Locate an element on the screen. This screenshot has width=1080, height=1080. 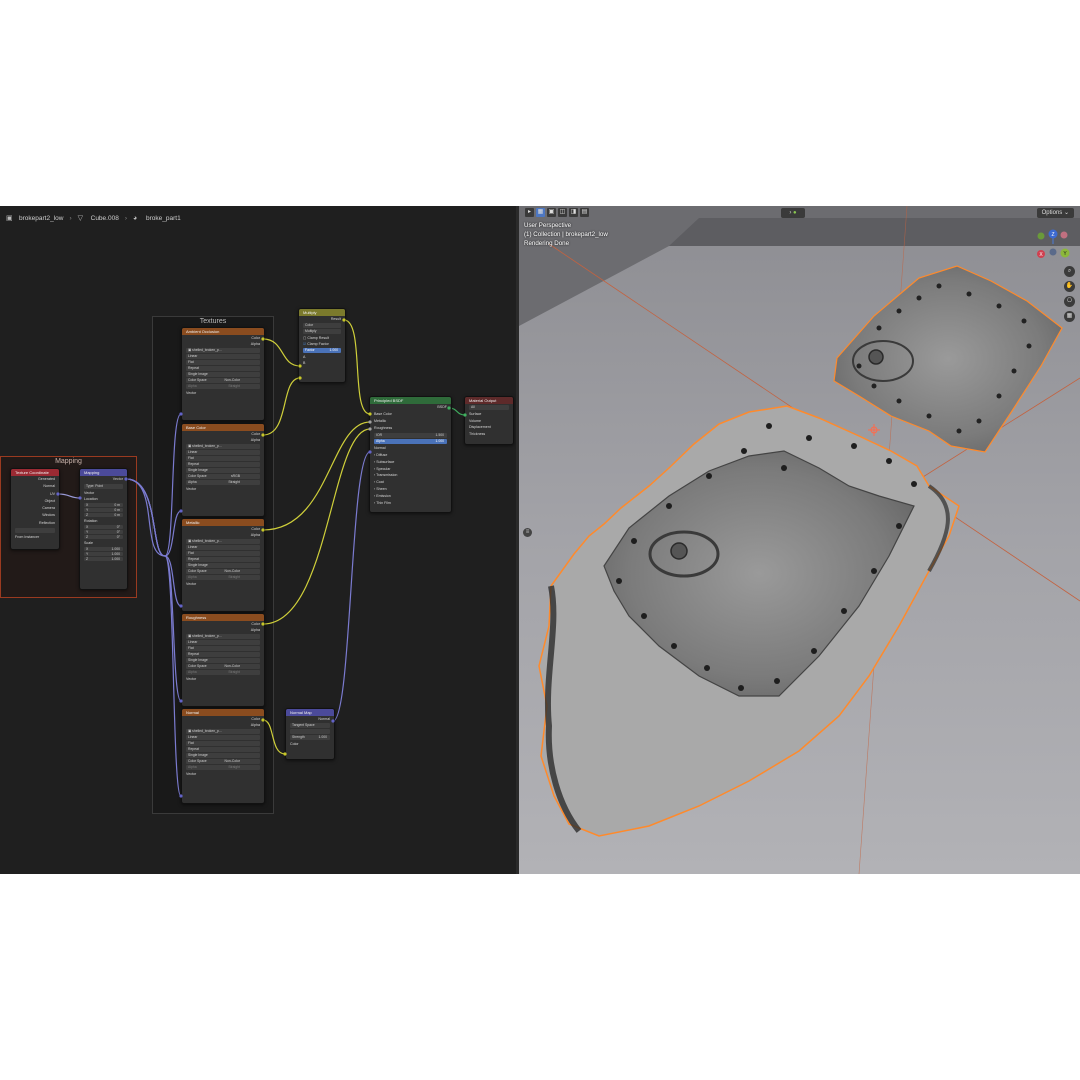
zoom-icon: ⌕ is located at coordinates (1069, 271).